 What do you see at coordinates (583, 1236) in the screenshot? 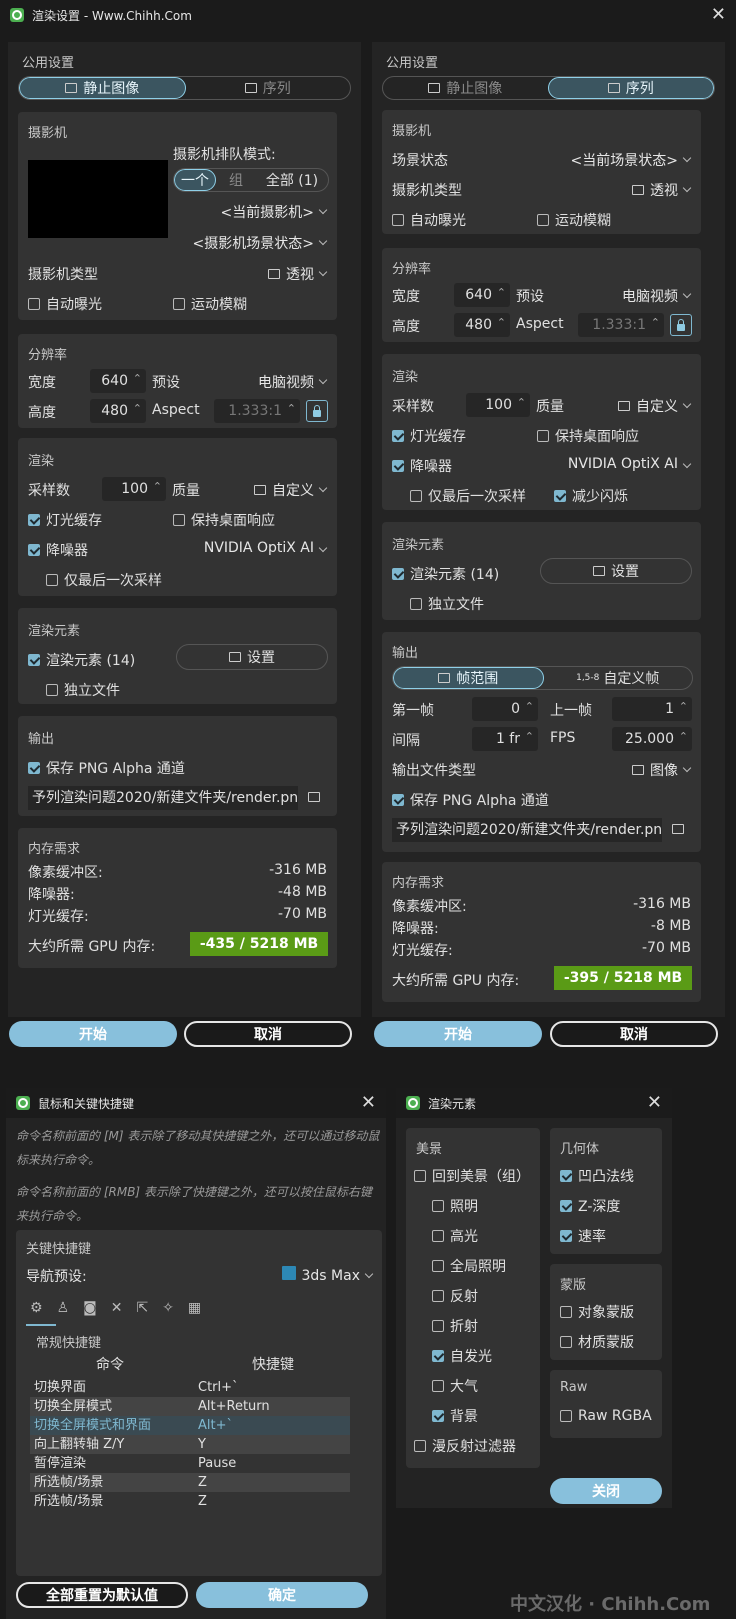
I see `velocity-checkbox: 速率` at bounding box center [583, 1236].